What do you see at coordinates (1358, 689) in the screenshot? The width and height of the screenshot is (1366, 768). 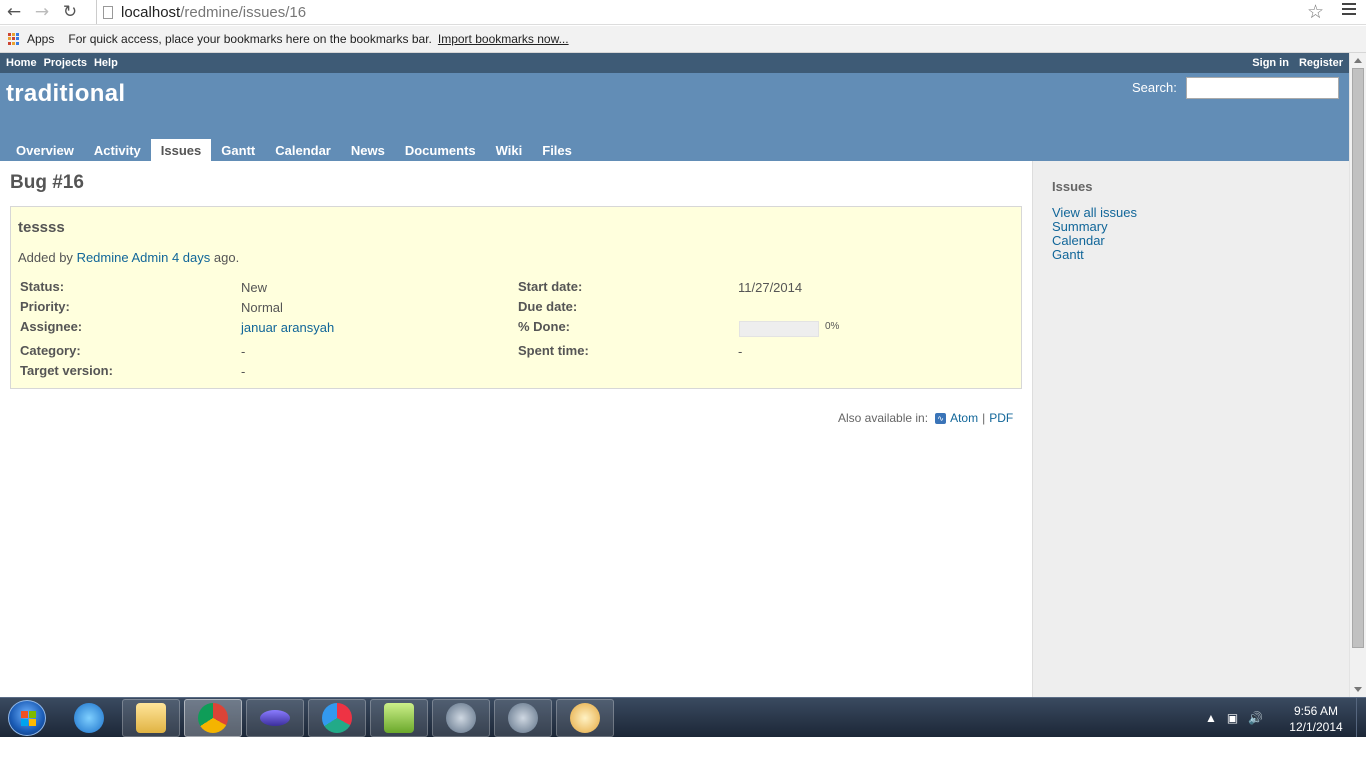 I see `scroll-down-icon` at bounding box center [1358, 689].